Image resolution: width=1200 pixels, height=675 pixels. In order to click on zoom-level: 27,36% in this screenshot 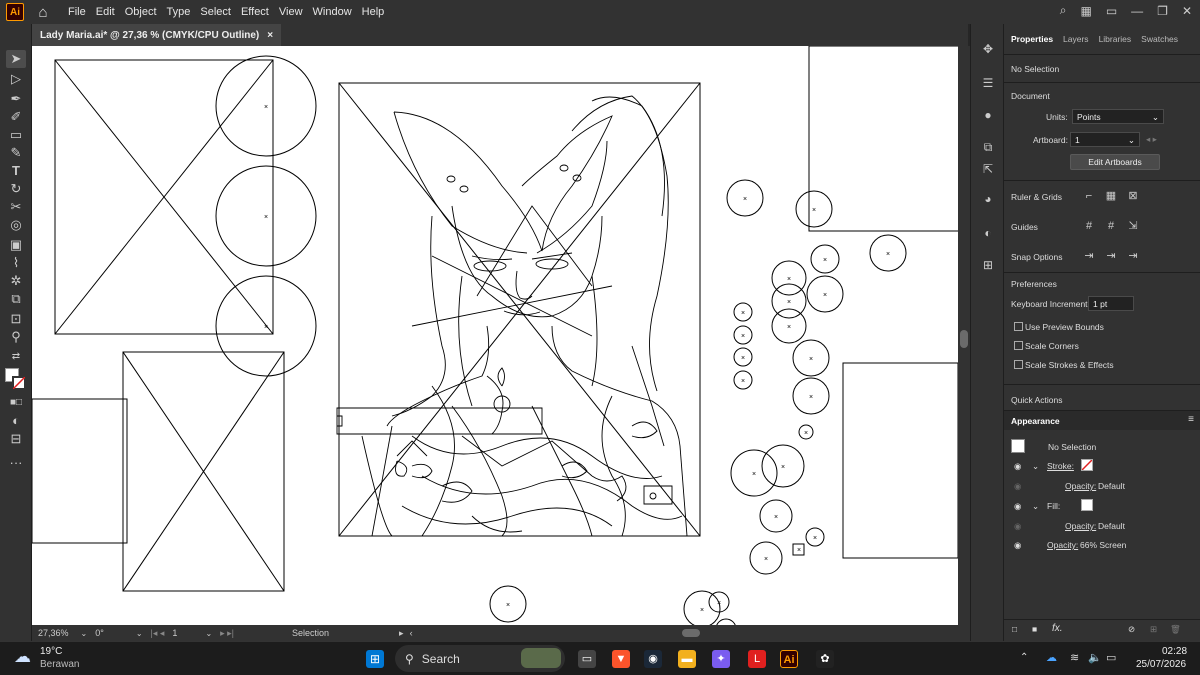, I will do `click(53, 633)`.